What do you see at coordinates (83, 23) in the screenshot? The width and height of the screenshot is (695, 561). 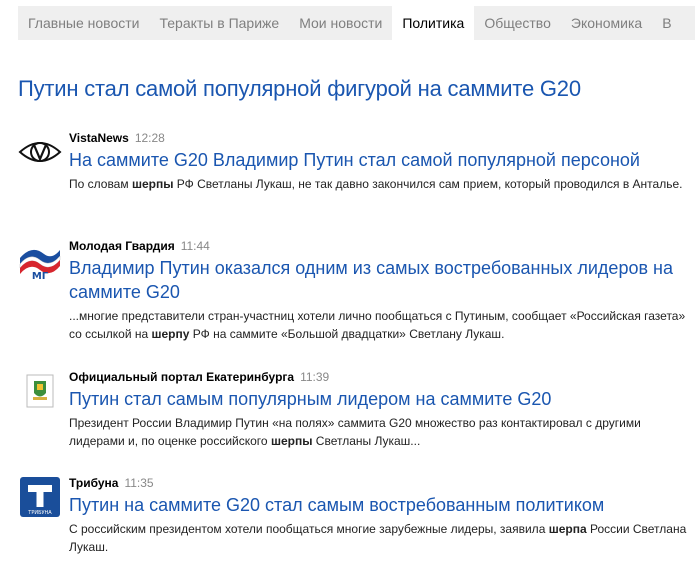 I see `tab-main-news: Главные новости` at bounding box center [83, 23].